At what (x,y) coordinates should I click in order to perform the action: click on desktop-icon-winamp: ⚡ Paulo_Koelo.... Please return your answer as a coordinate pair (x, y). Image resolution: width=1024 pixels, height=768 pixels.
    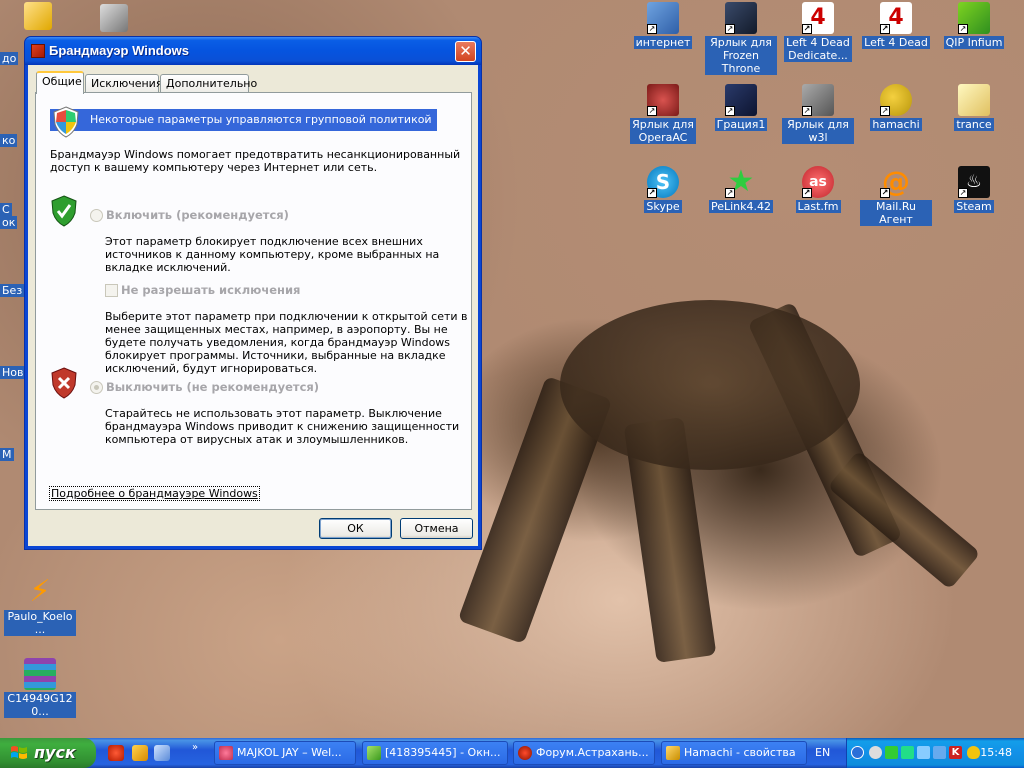
    Looking at the image, I should click on (40, 606).